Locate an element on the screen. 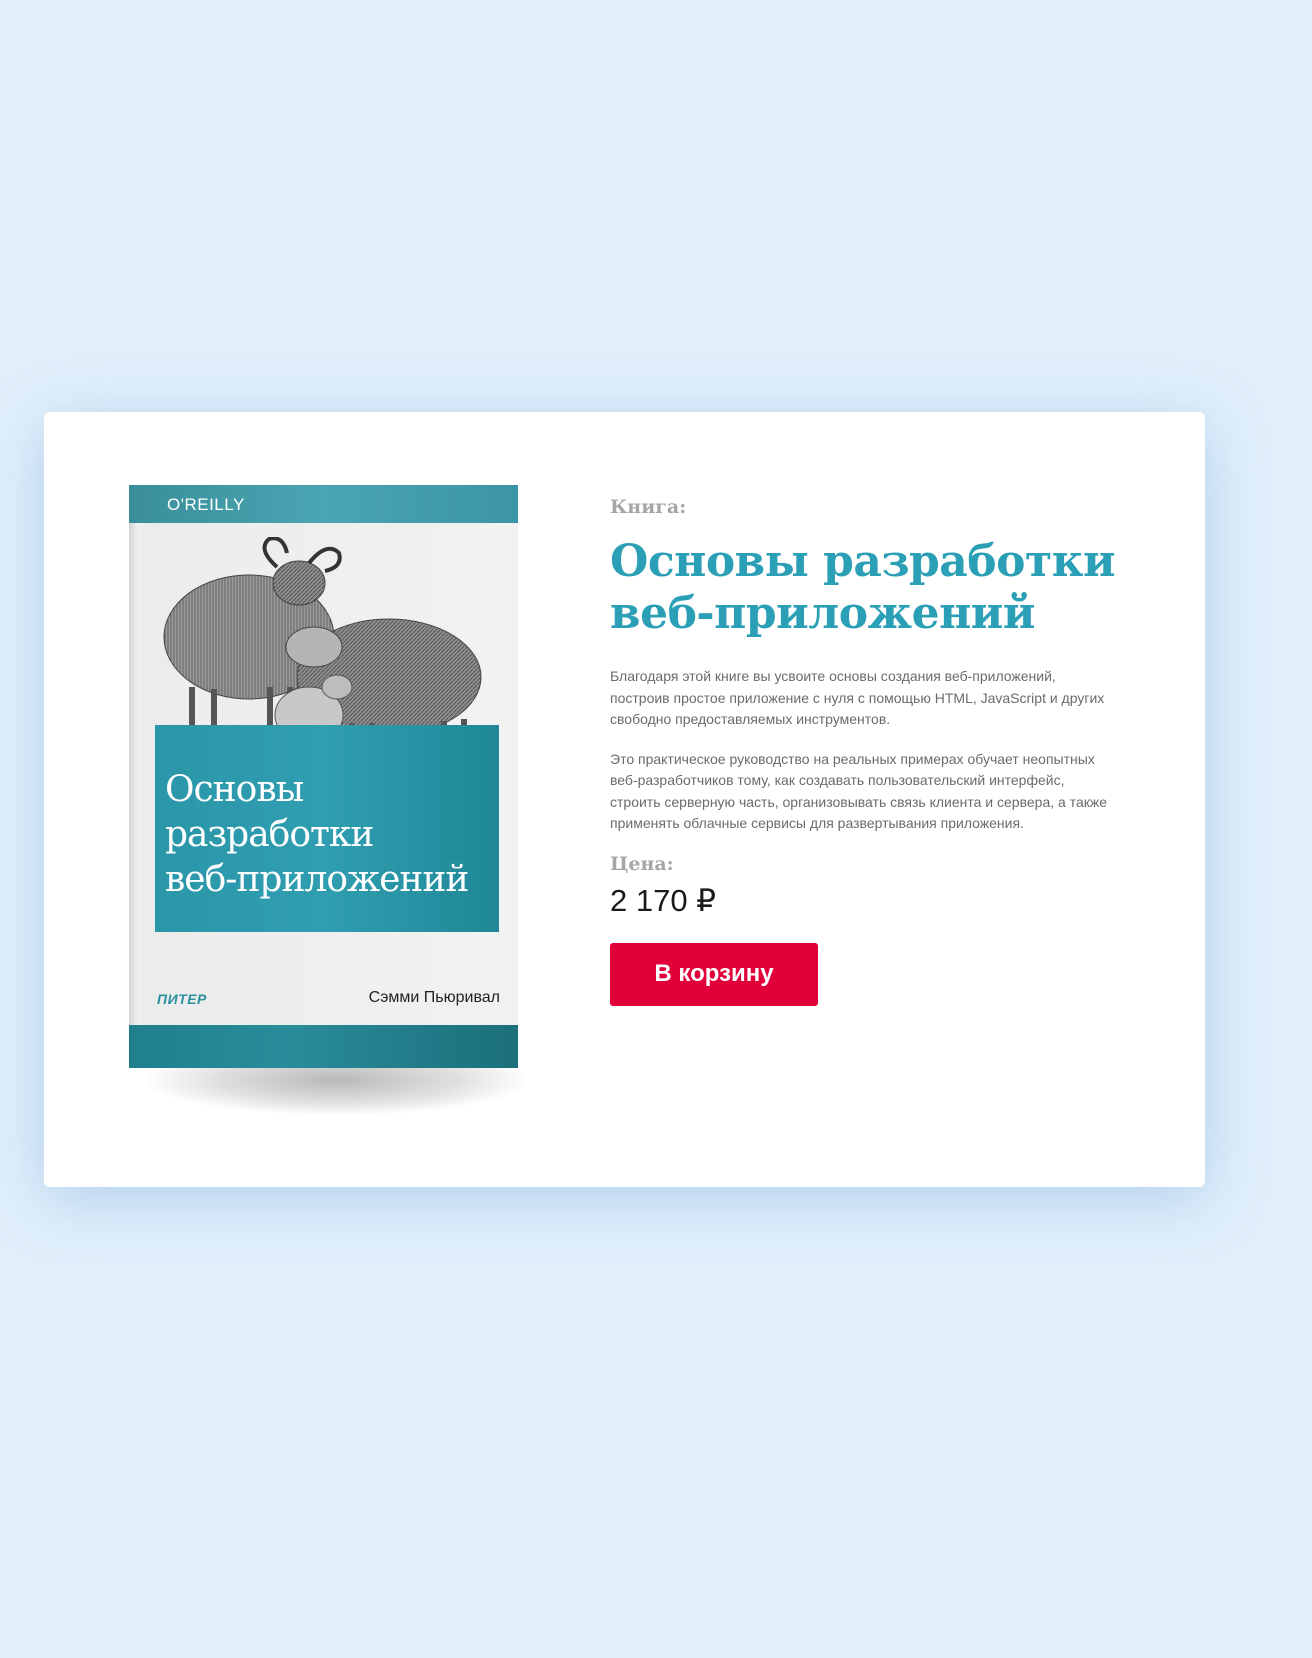 The width and height of the screenshot is (1312, 1658). book-label: Книга: is located at coordinates (648, 507).